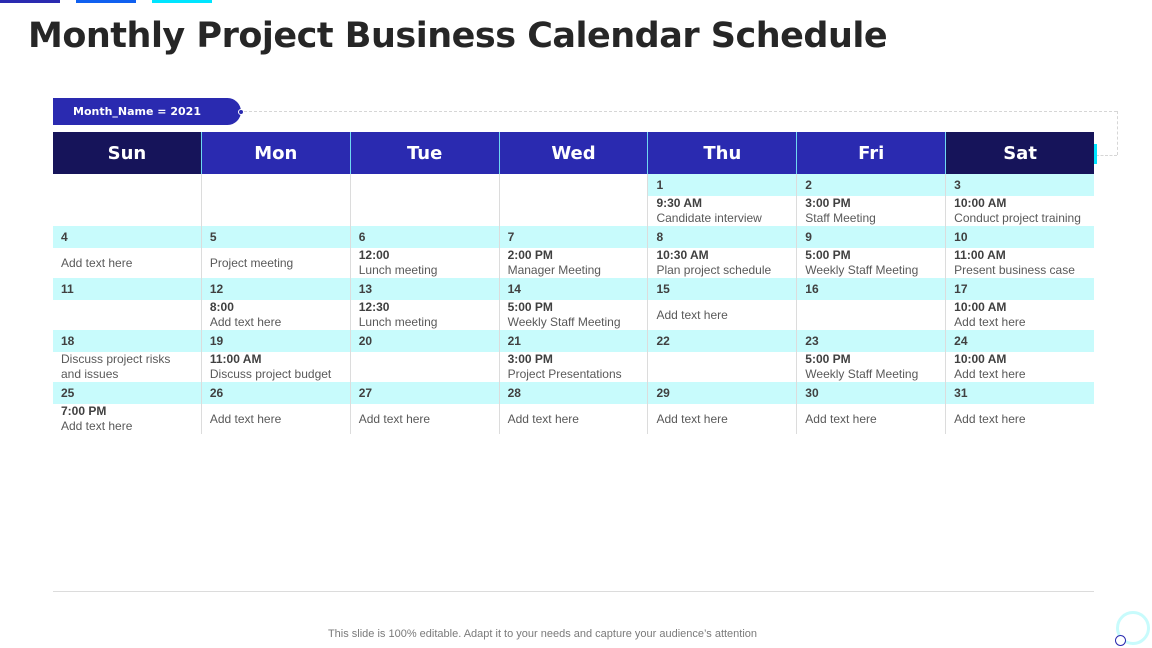  What do you see at coordinates (1020, 356) in the screenshot?
I see `day-cell: 24 10:00 AM Add text here` at bounding box center [1020, 356].